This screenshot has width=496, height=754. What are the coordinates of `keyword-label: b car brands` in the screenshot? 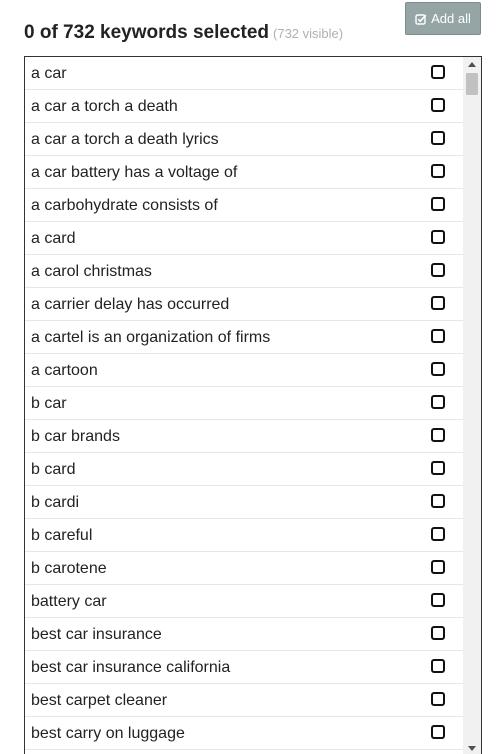 It's located at (75, 436).